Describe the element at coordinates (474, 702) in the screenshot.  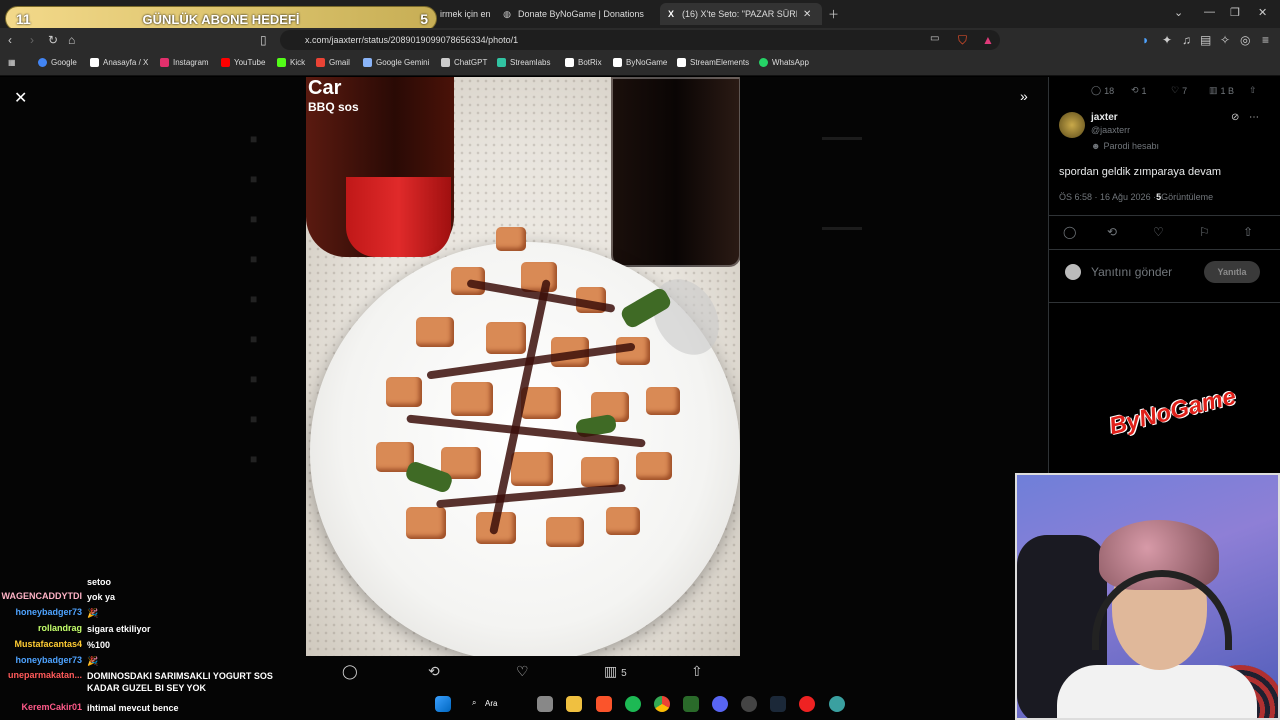
I see `search-icon: ⌕` at that location.